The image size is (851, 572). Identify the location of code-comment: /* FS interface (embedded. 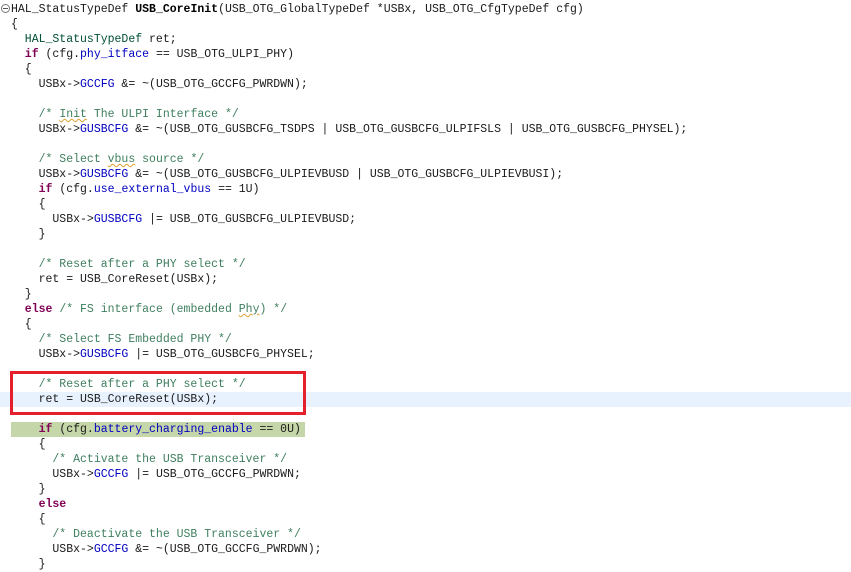
(145, 309).